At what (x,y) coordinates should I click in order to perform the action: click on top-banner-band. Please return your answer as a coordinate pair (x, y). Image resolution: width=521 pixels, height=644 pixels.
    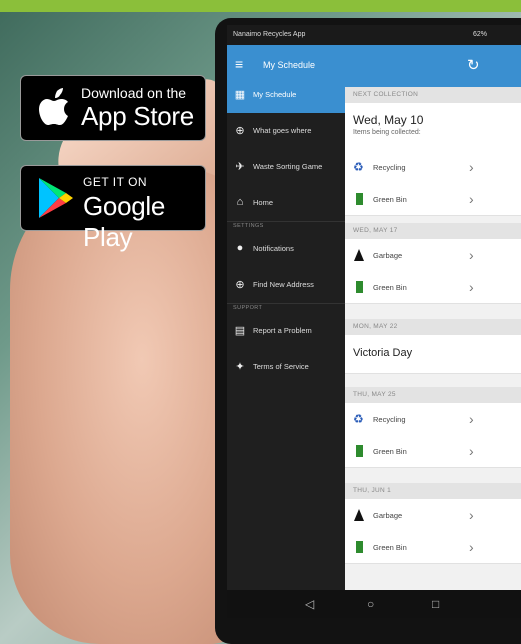
    Looking at the image, I should click on (260, 6).